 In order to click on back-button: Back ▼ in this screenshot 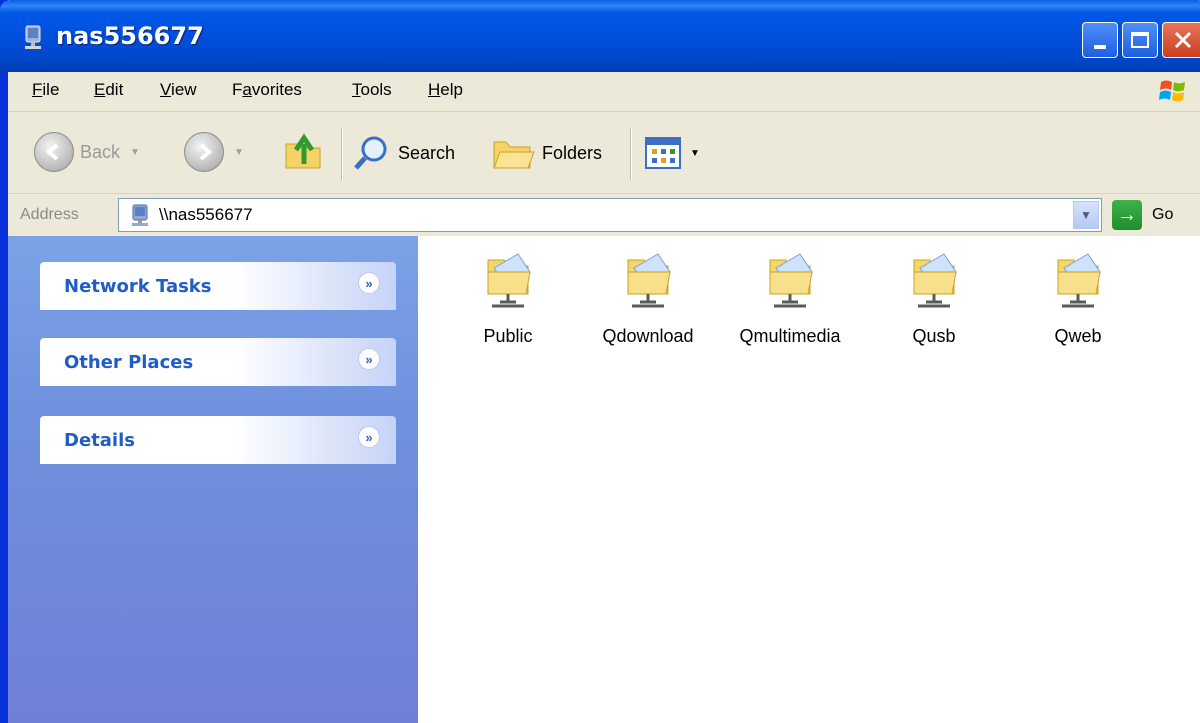, I will do `click(87, 152)`.